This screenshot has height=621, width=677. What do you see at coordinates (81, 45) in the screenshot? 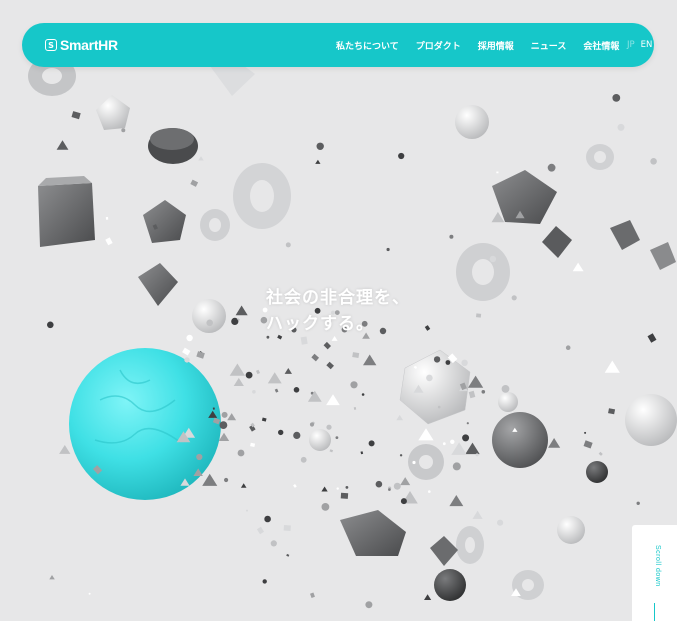
I see `smarthr-logo: S SmartHR` at bounding box center [81, 45].